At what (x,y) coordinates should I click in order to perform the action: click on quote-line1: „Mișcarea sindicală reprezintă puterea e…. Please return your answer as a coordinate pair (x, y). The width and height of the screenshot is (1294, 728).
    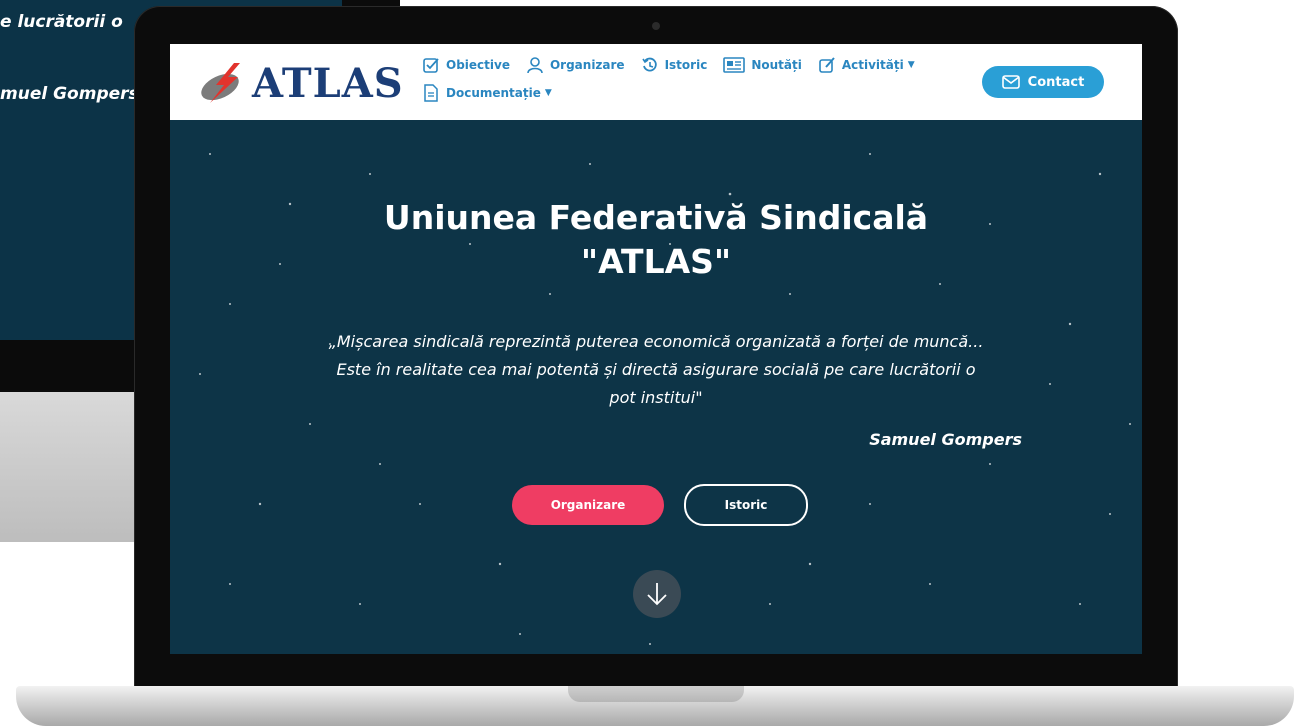
    Looking at the image, I should click on (656, 341).